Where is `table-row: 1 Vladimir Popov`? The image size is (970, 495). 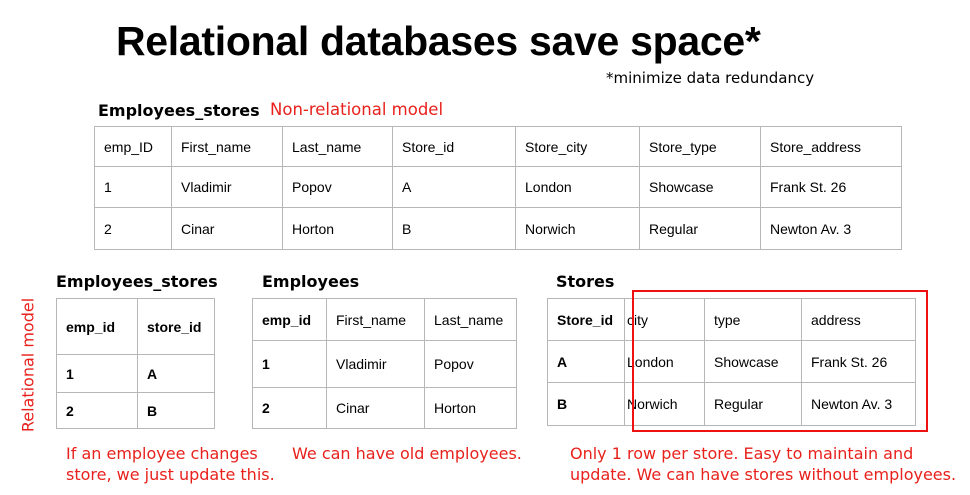
table-row: 1 Vladimir Popov is located at coordinates (384, 364).